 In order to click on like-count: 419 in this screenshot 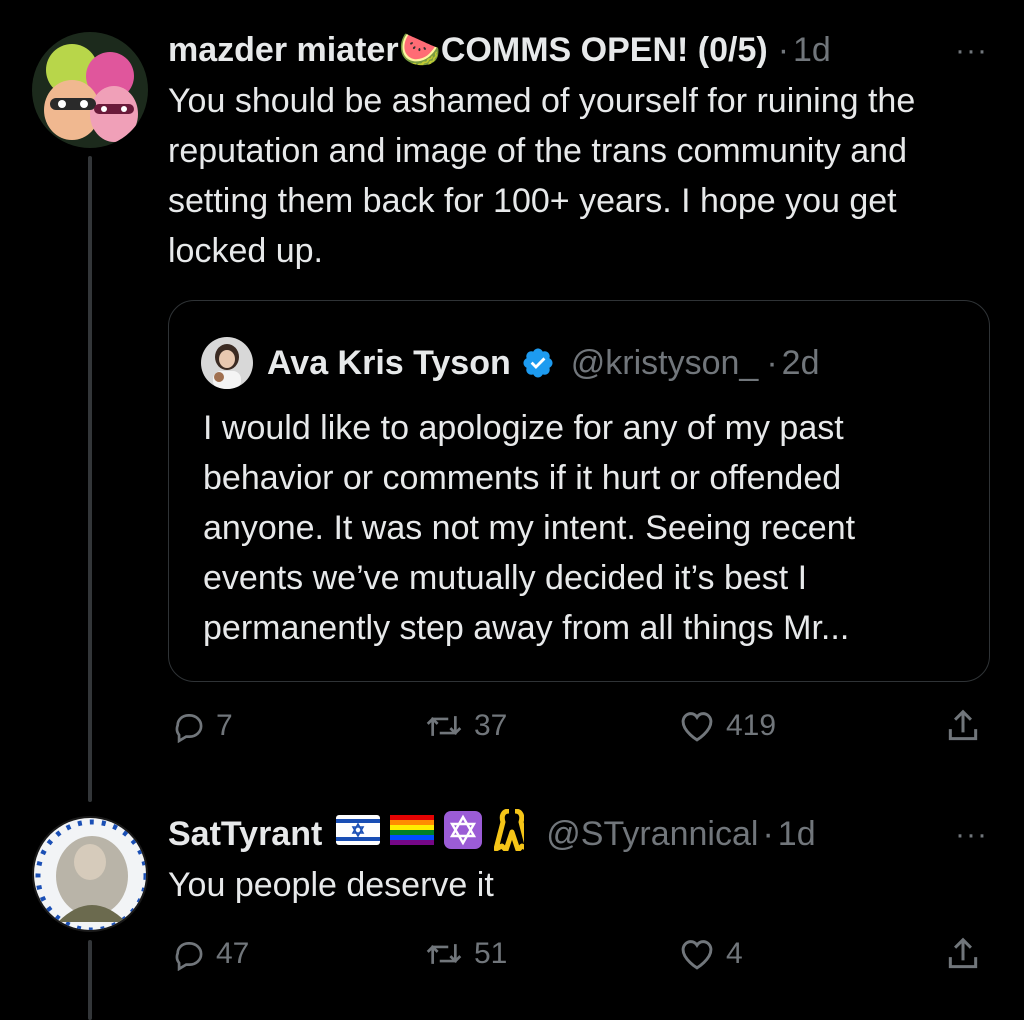, I will do `click(751, 725)`.